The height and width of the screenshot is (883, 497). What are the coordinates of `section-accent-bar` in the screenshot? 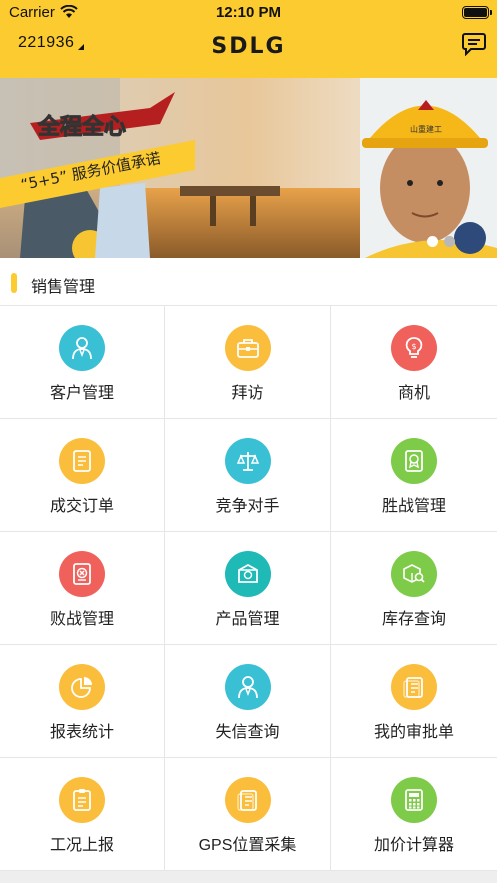 It's located at (14, 283).